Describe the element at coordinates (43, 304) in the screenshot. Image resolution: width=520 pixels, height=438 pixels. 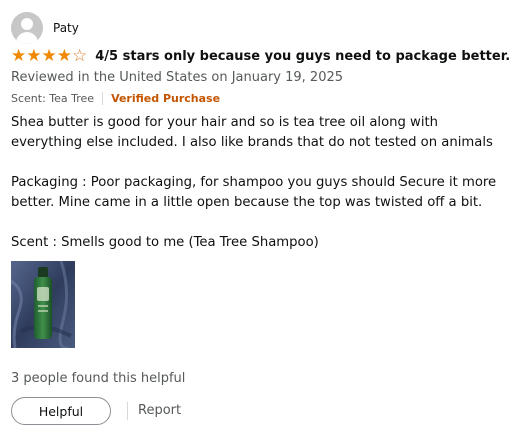
I see `review-image-thumbnail` at that location.